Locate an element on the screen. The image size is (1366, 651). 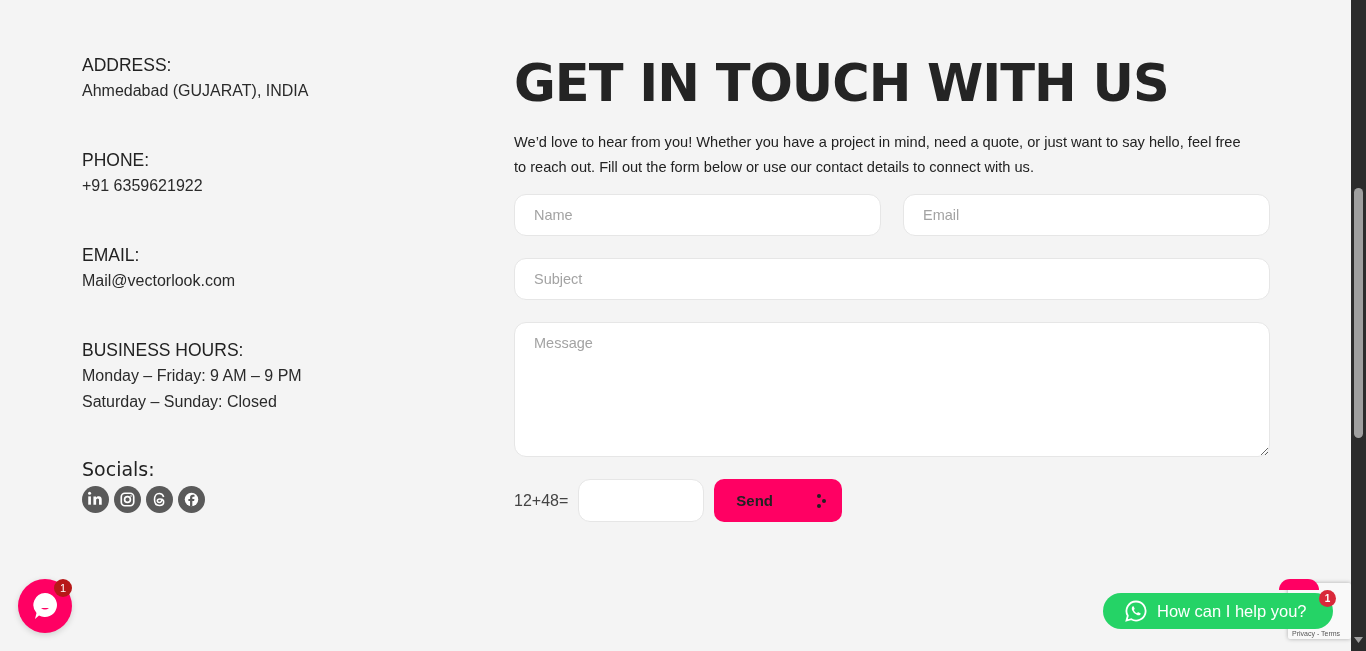
chat-bubble-icon is located at coordinates (45, 606).